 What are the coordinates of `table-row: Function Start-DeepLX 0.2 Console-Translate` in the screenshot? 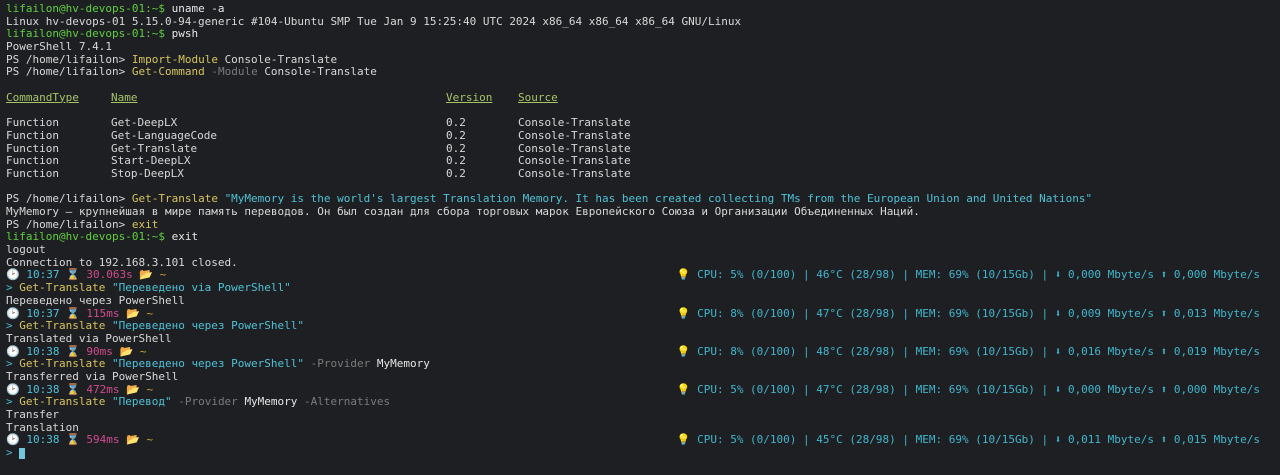 It's located at (640, 161).